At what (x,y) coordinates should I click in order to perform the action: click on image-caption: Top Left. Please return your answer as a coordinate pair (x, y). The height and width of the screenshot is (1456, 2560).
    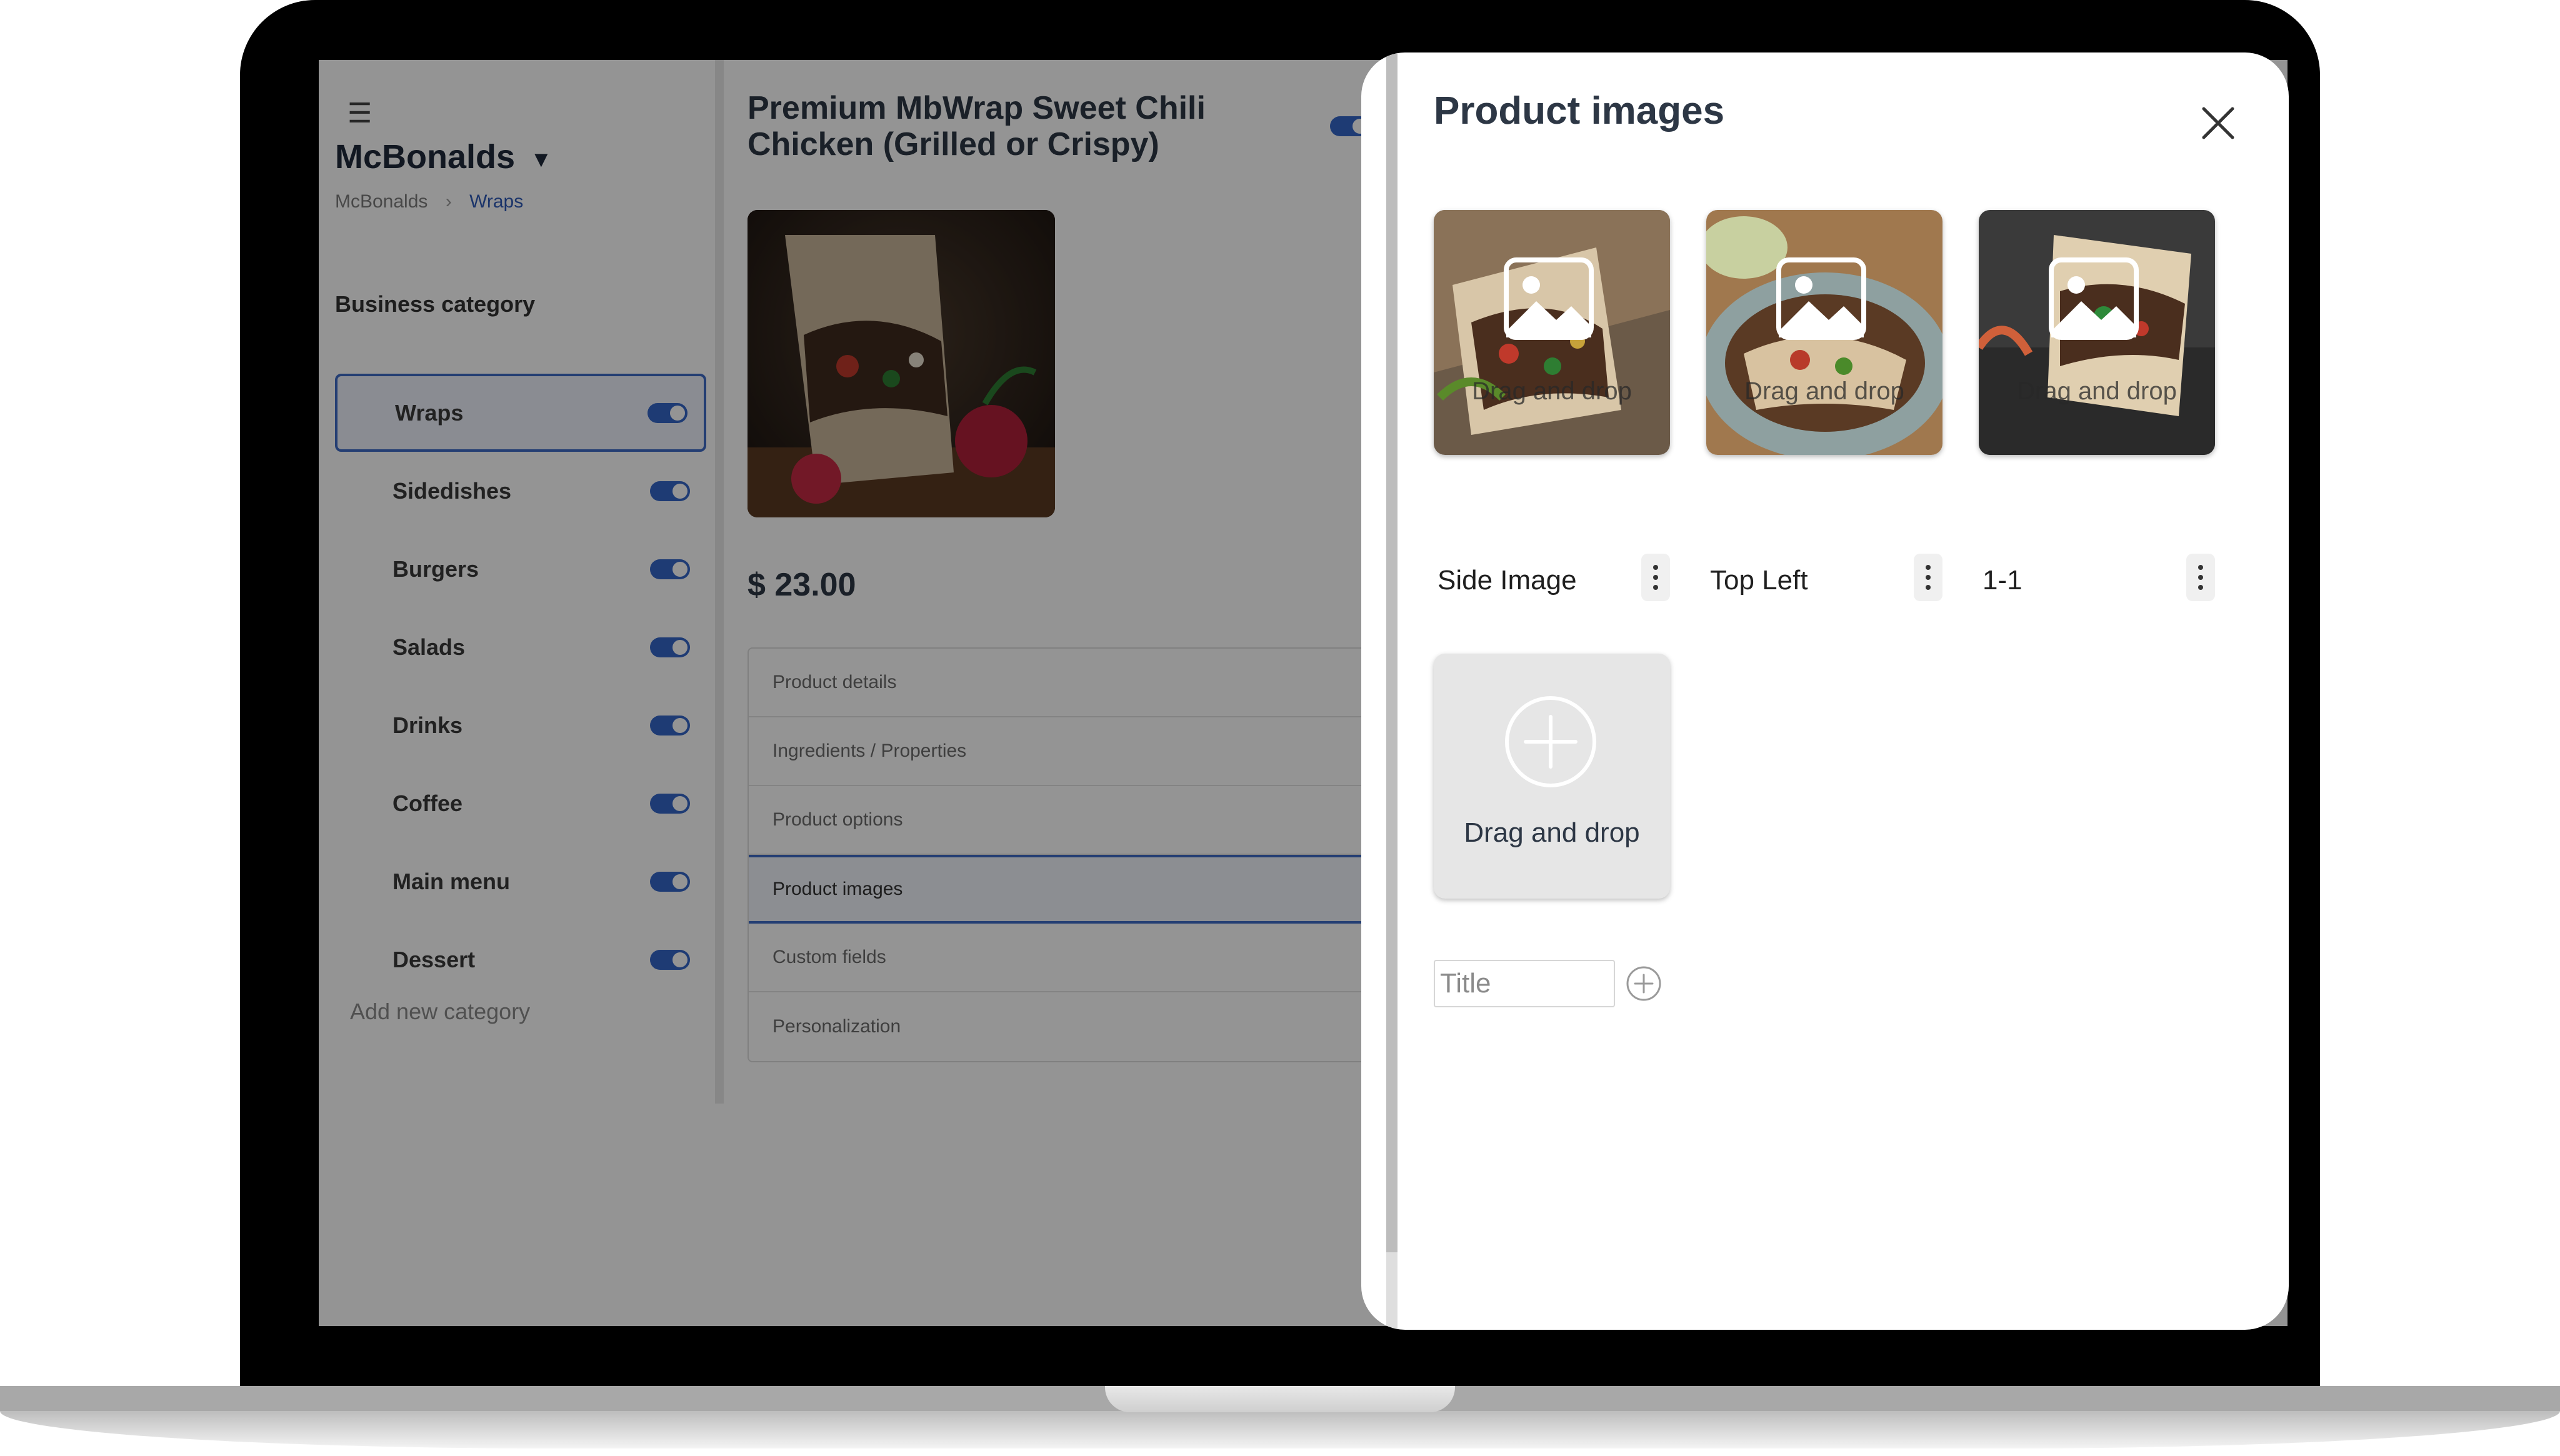
    Looking at the image, I should click on (1759, 580).